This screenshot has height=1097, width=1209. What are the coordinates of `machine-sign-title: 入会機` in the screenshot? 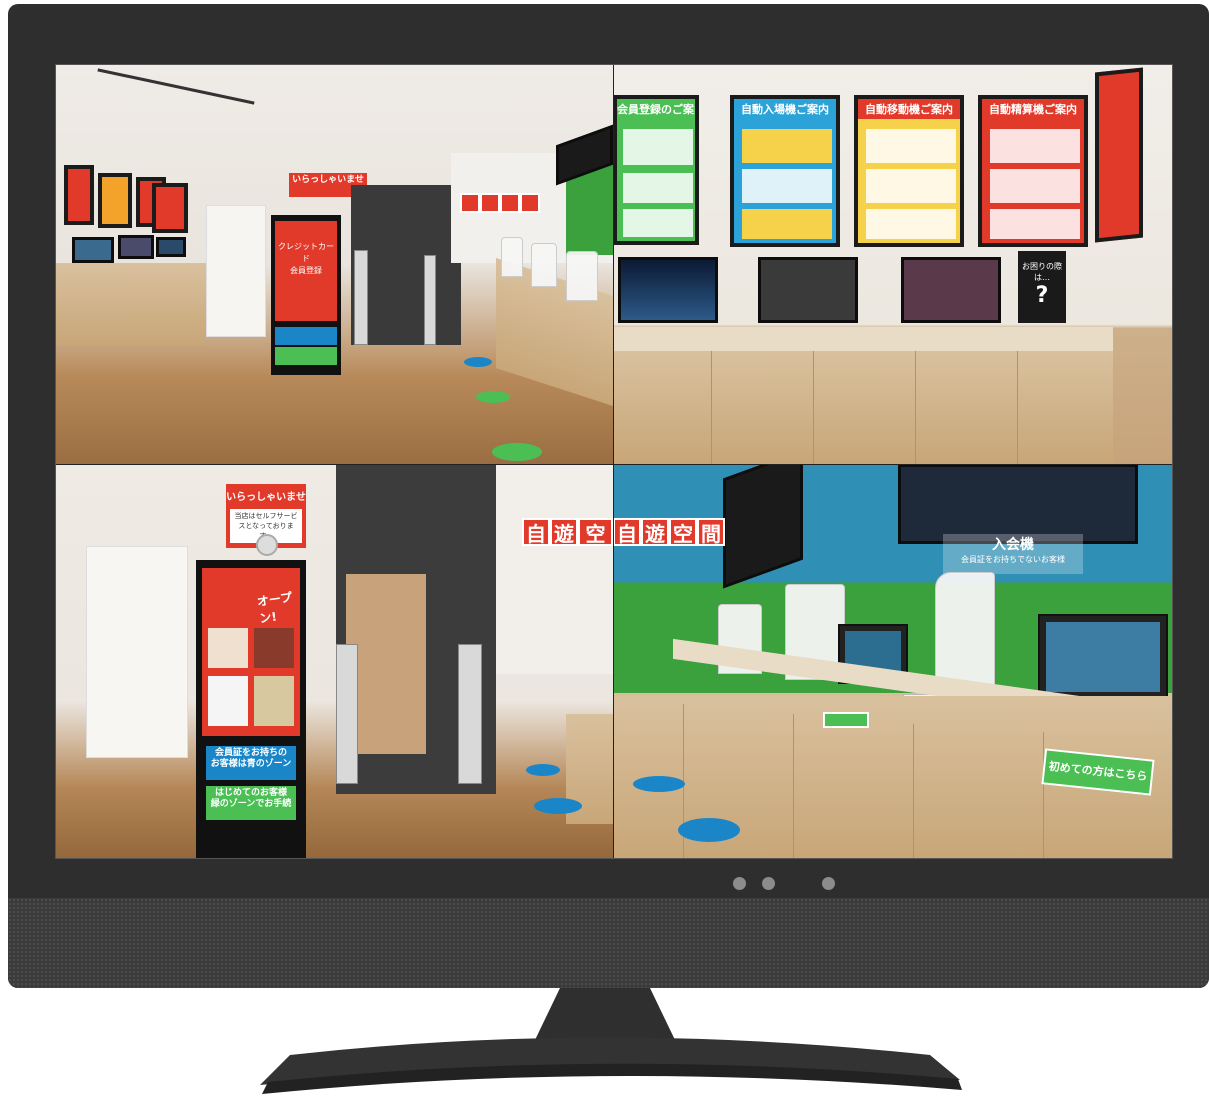 It's located at (1013, 545).